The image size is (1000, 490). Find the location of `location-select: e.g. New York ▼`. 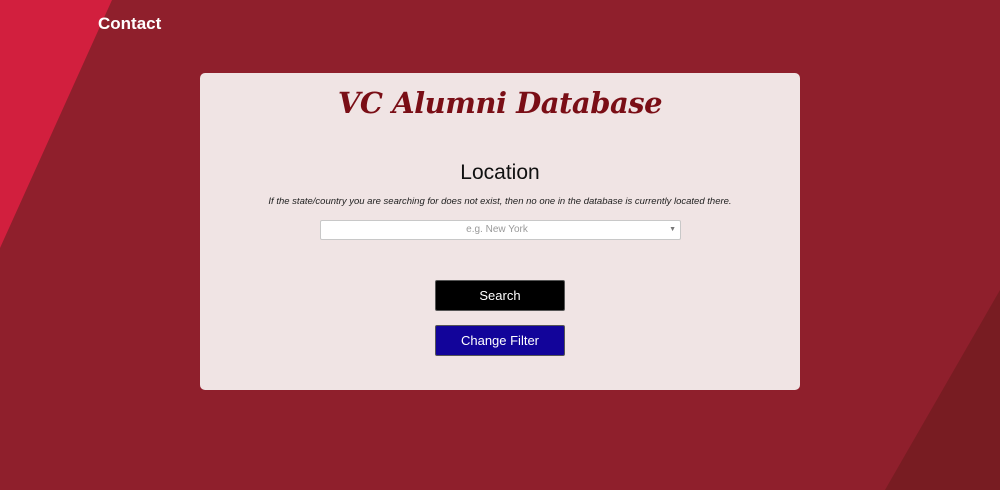

location-select: e.g. New York ▼ is located at coordinates (500, 230).